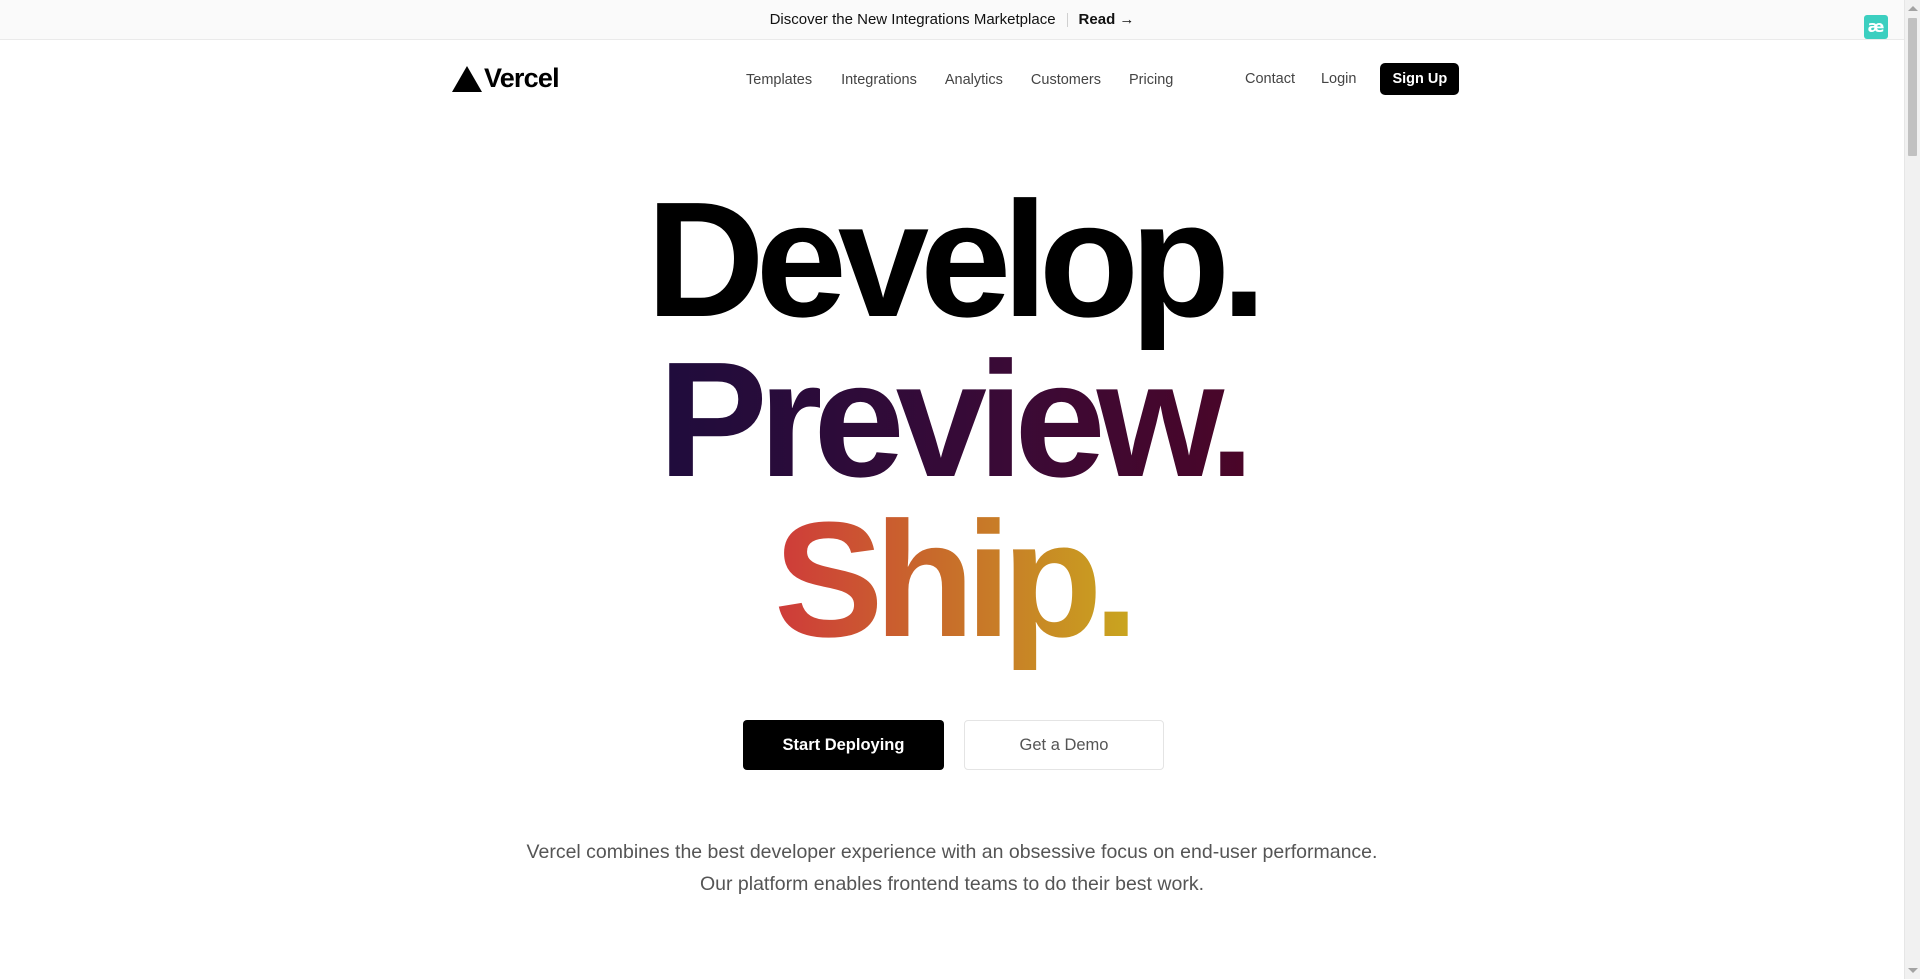  I want to click on nav-analytics: Analytics, so click(974, 80).